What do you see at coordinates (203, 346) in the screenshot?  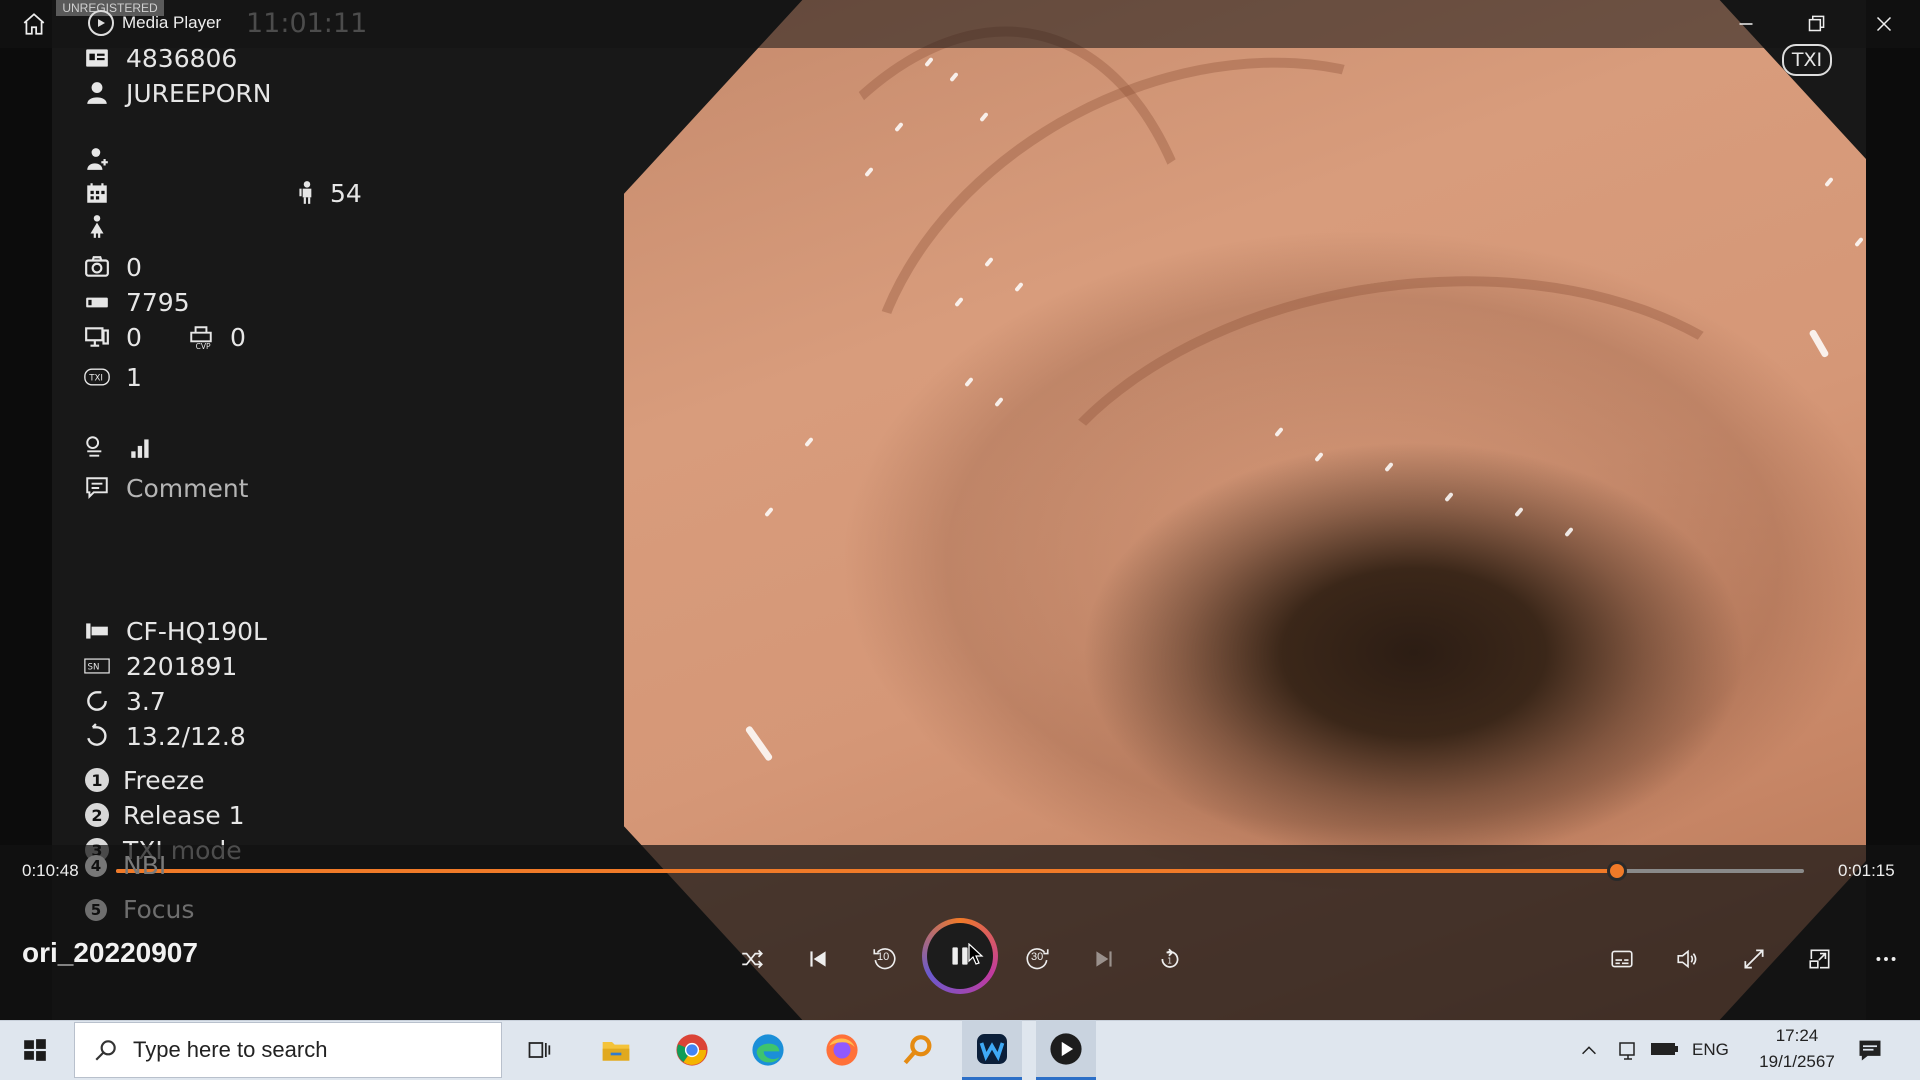 I see `svg-text: CVP` at bounding box center [203, 346].